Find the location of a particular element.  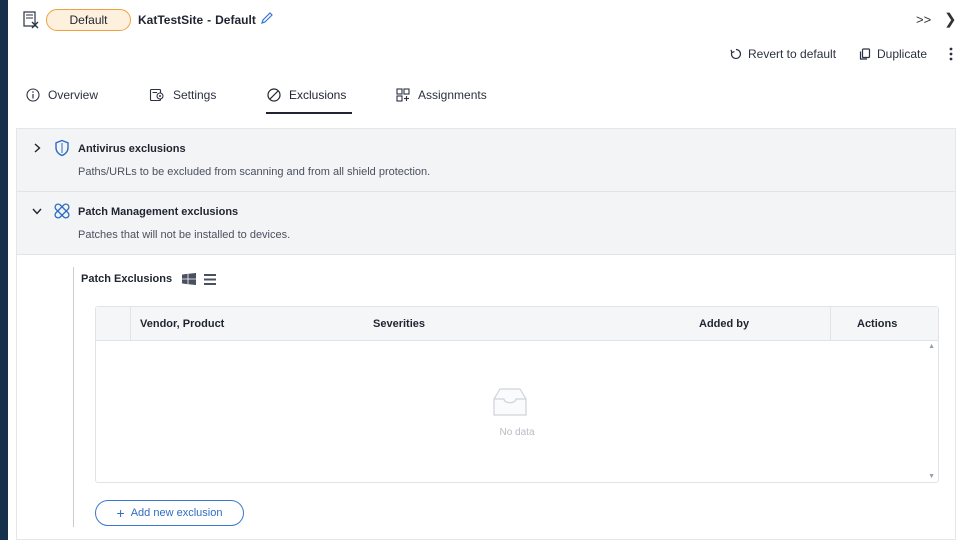

tab-settings: Settings is located at coordinates (182, 97).